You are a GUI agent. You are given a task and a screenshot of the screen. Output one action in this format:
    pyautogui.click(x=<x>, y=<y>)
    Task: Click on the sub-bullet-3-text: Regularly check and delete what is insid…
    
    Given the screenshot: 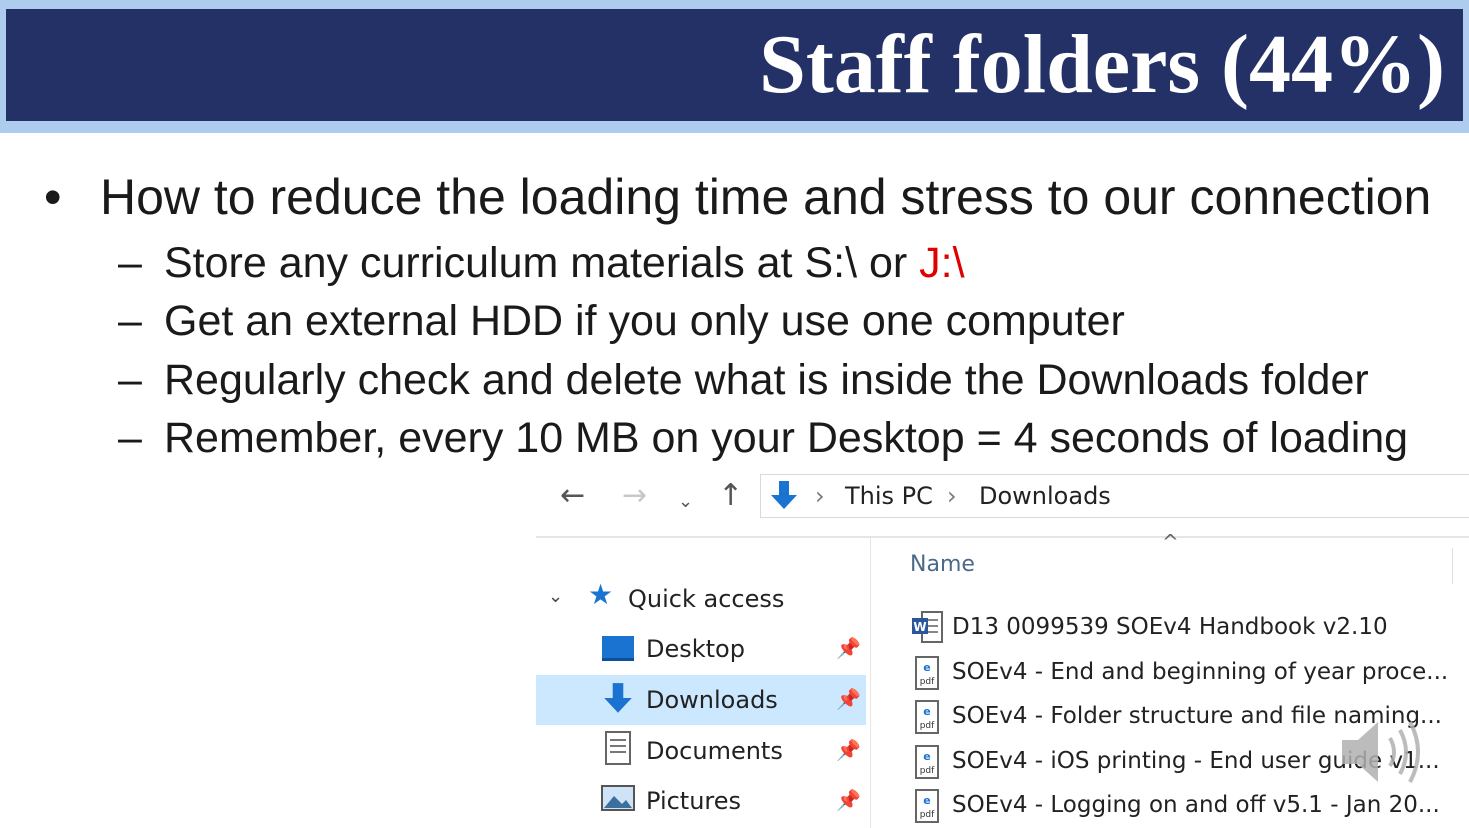 What is the action you would take?
    pyautogui.click(x=766, y=380)
    